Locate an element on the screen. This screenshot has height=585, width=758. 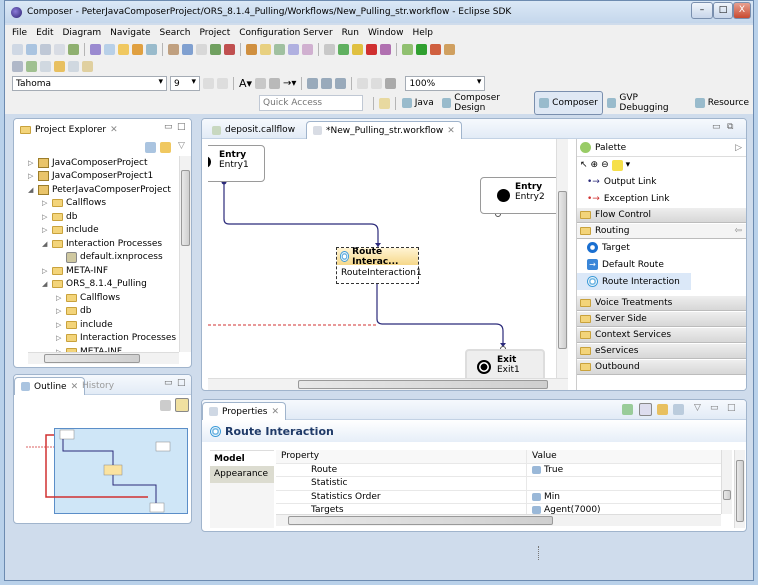
menu-run: Run is located at coordinates (350, 33).